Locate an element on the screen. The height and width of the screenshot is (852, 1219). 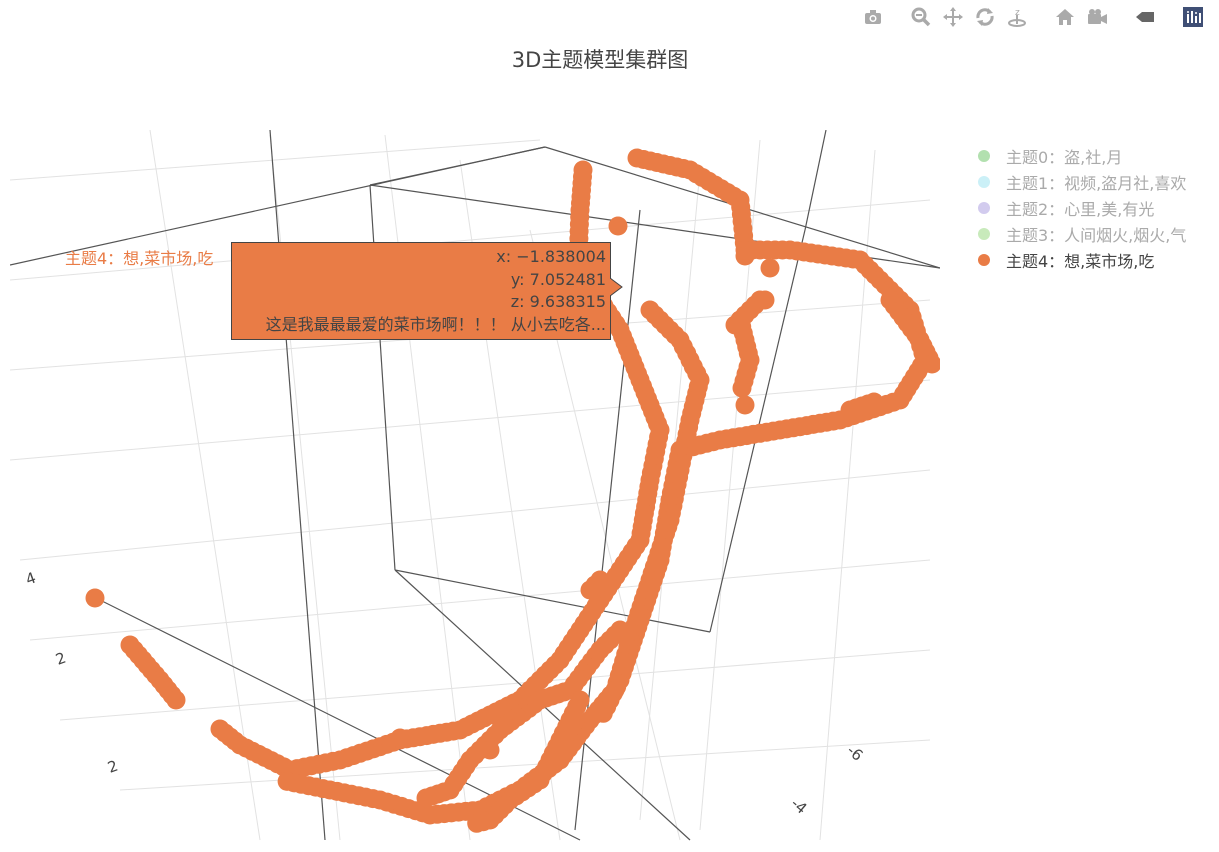
legend-item-0: 主题0：盗,社,月 is located at coordinates (1080, 156).